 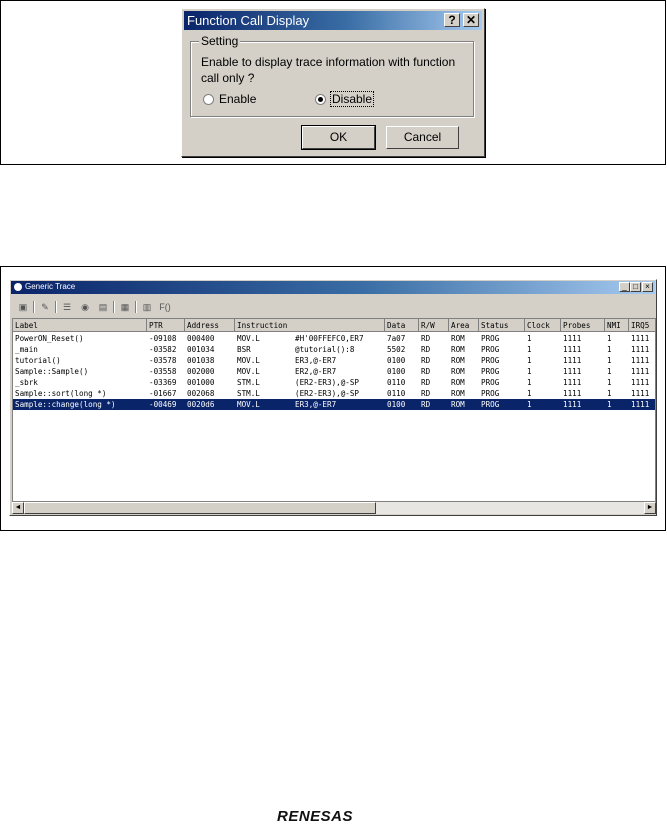 What do you see at coordinates (422, 137) in the screenshot?
I see `cancel-button: Cancel` at bounding box center [422, 137].